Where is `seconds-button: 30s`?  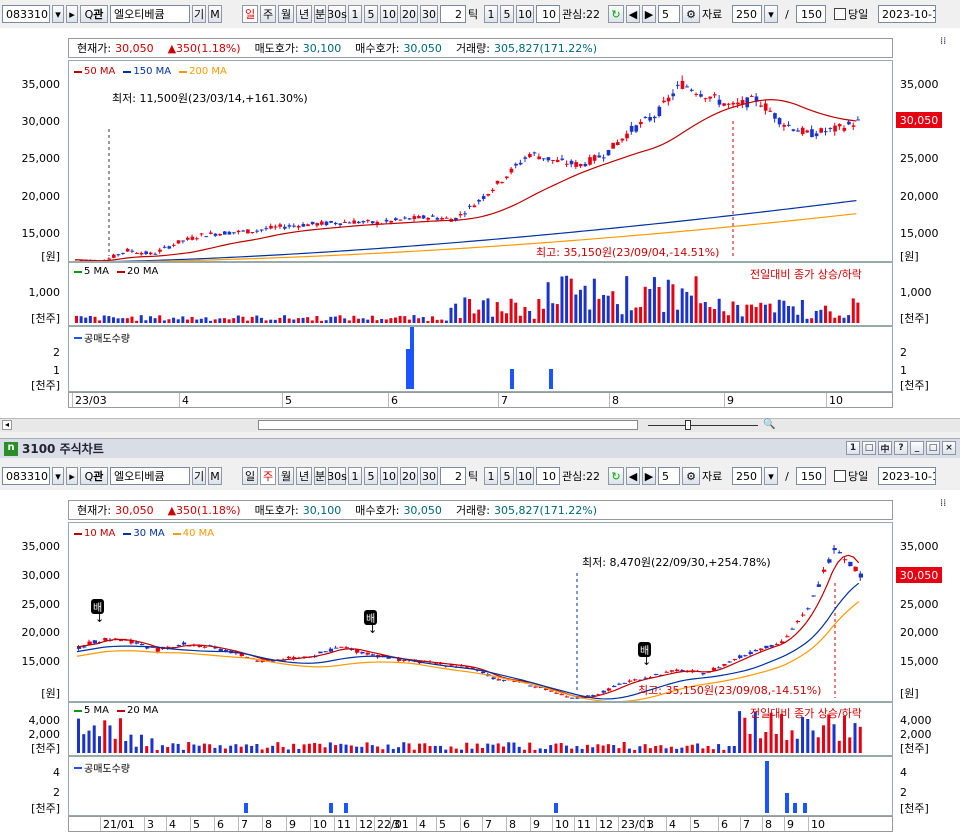 seconds-button: 30s is located at coordinates (337, 14).